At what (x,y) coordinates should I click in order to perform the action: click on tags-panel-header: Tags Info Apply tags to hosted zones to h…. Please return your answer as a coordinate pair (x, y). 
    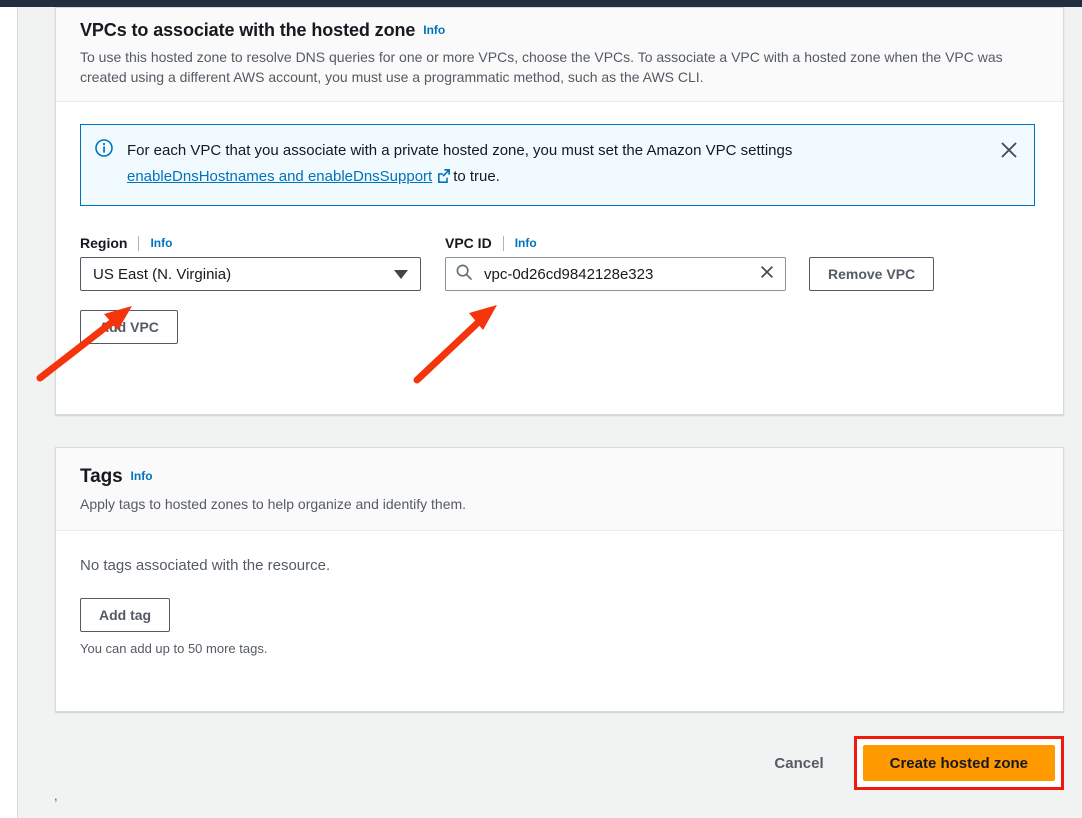
    Looking at the image, I should click on (559, 489).